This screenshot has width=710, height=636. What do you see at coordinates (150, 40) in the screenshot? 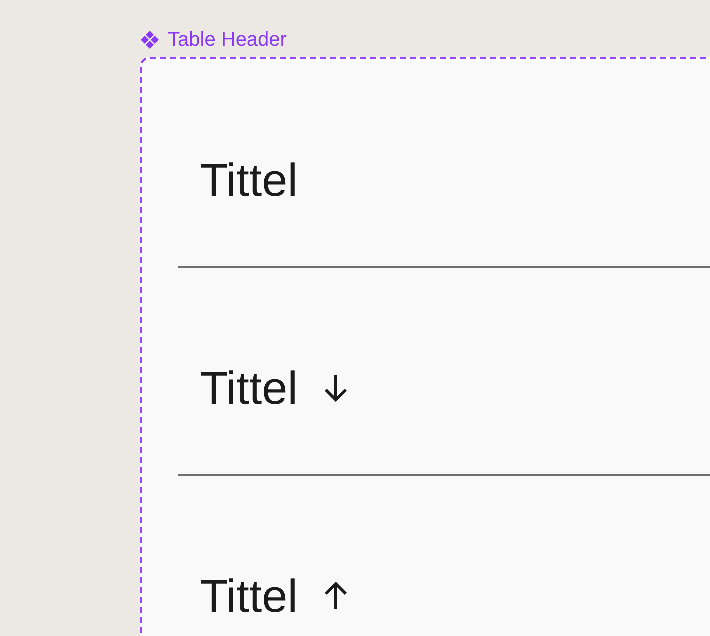
I see `component-icon` at bounding box center [150, 40].